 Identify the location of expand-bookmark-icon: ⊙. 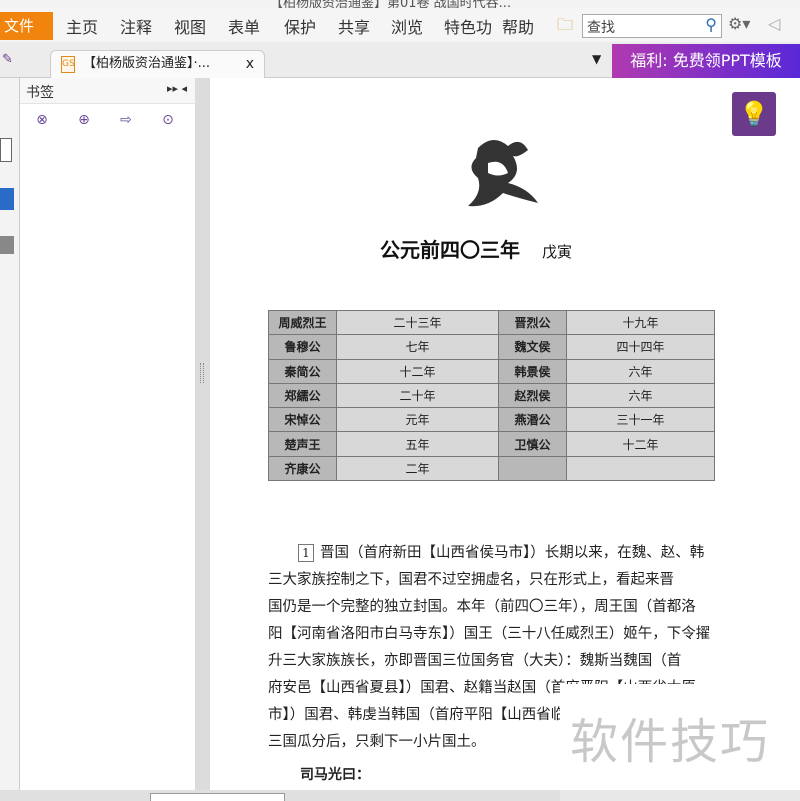
(168, 122).